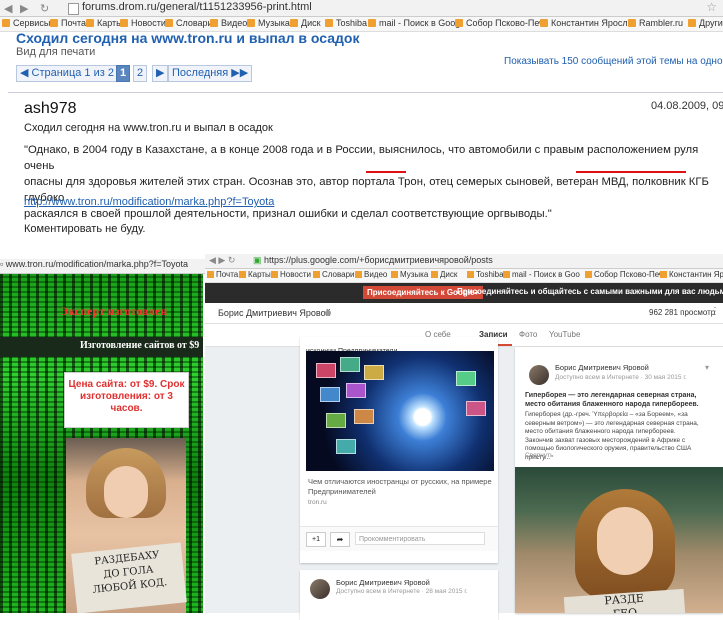 The width and height of the screenshot is (723, 620). Describe the element at coordinates (420, 538) in the screenshot. I see `comment-input: Прокомментировать` at that location.